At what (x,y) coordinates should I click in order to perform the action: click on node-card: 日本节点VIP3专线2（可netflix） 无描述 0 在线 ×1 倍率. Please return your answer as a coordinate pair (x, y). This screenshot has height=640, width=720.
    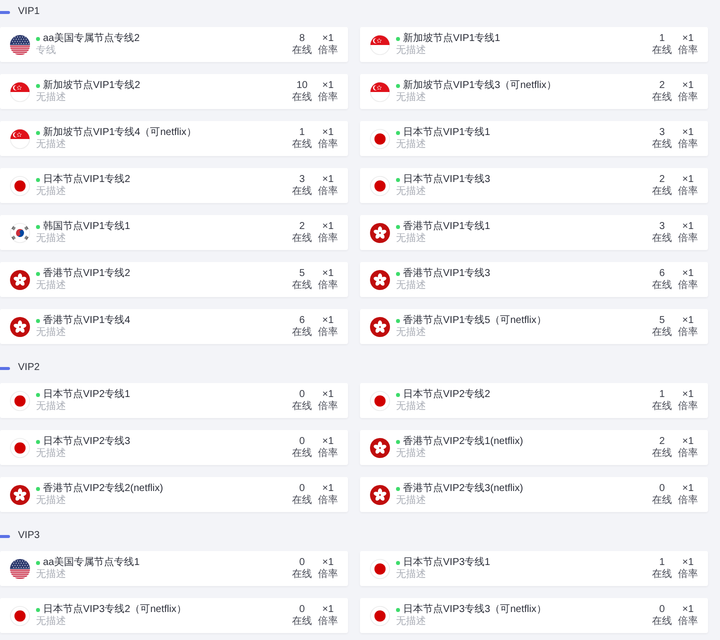
    Looking at the image, I should click on (174, 615).